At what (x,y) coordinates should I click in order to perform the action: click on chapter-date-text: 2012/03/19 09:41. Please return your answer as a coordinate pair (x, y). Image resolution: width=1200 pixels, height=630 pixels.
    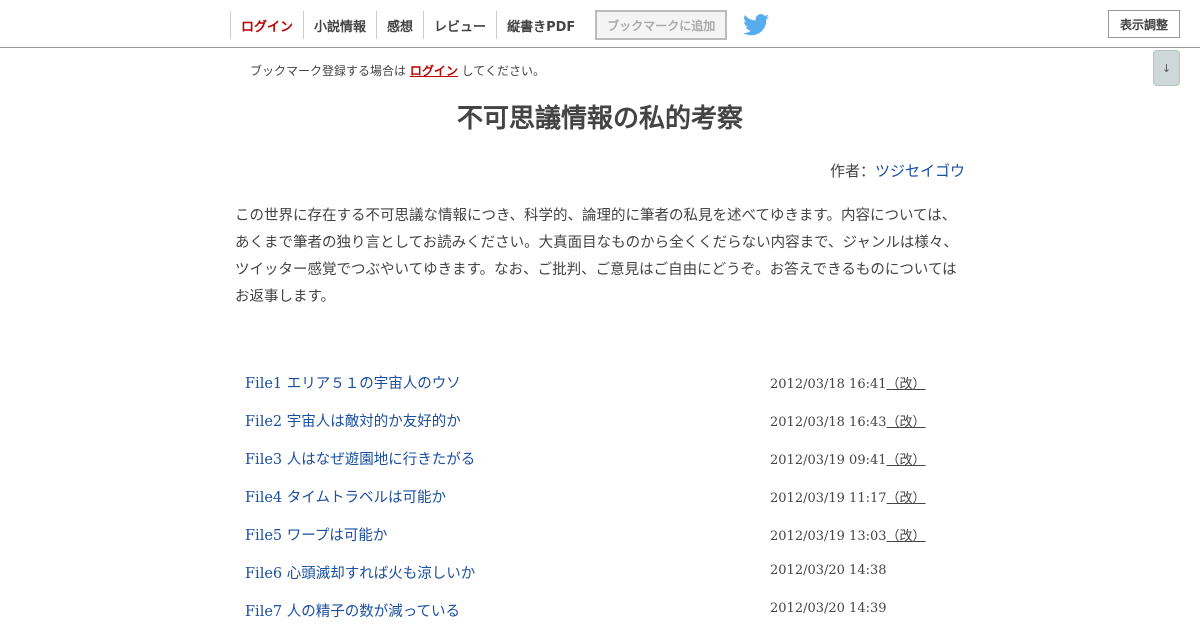
    Looking at the image, I should click on (828, 460).